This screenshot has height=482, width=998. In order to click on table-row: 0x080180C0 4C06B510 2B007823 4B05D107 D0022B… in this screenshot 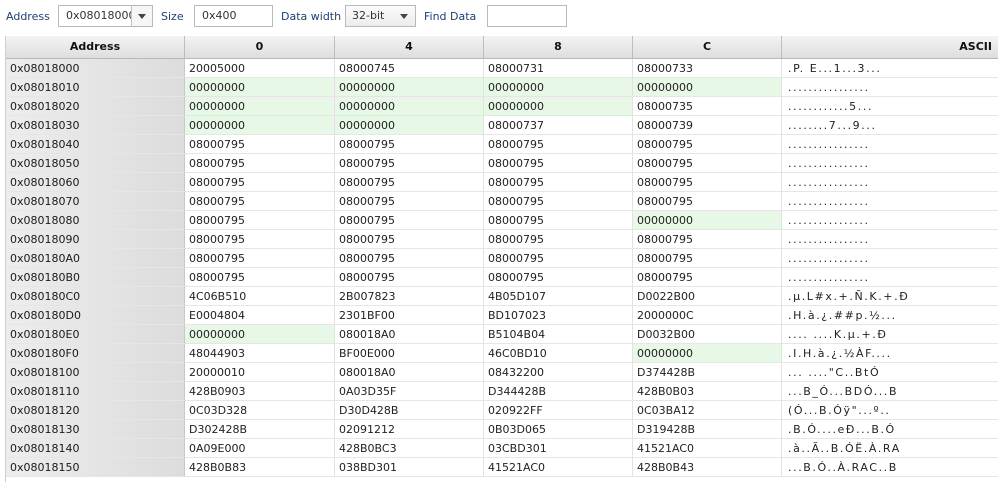, I will do `click(502, 296)`.